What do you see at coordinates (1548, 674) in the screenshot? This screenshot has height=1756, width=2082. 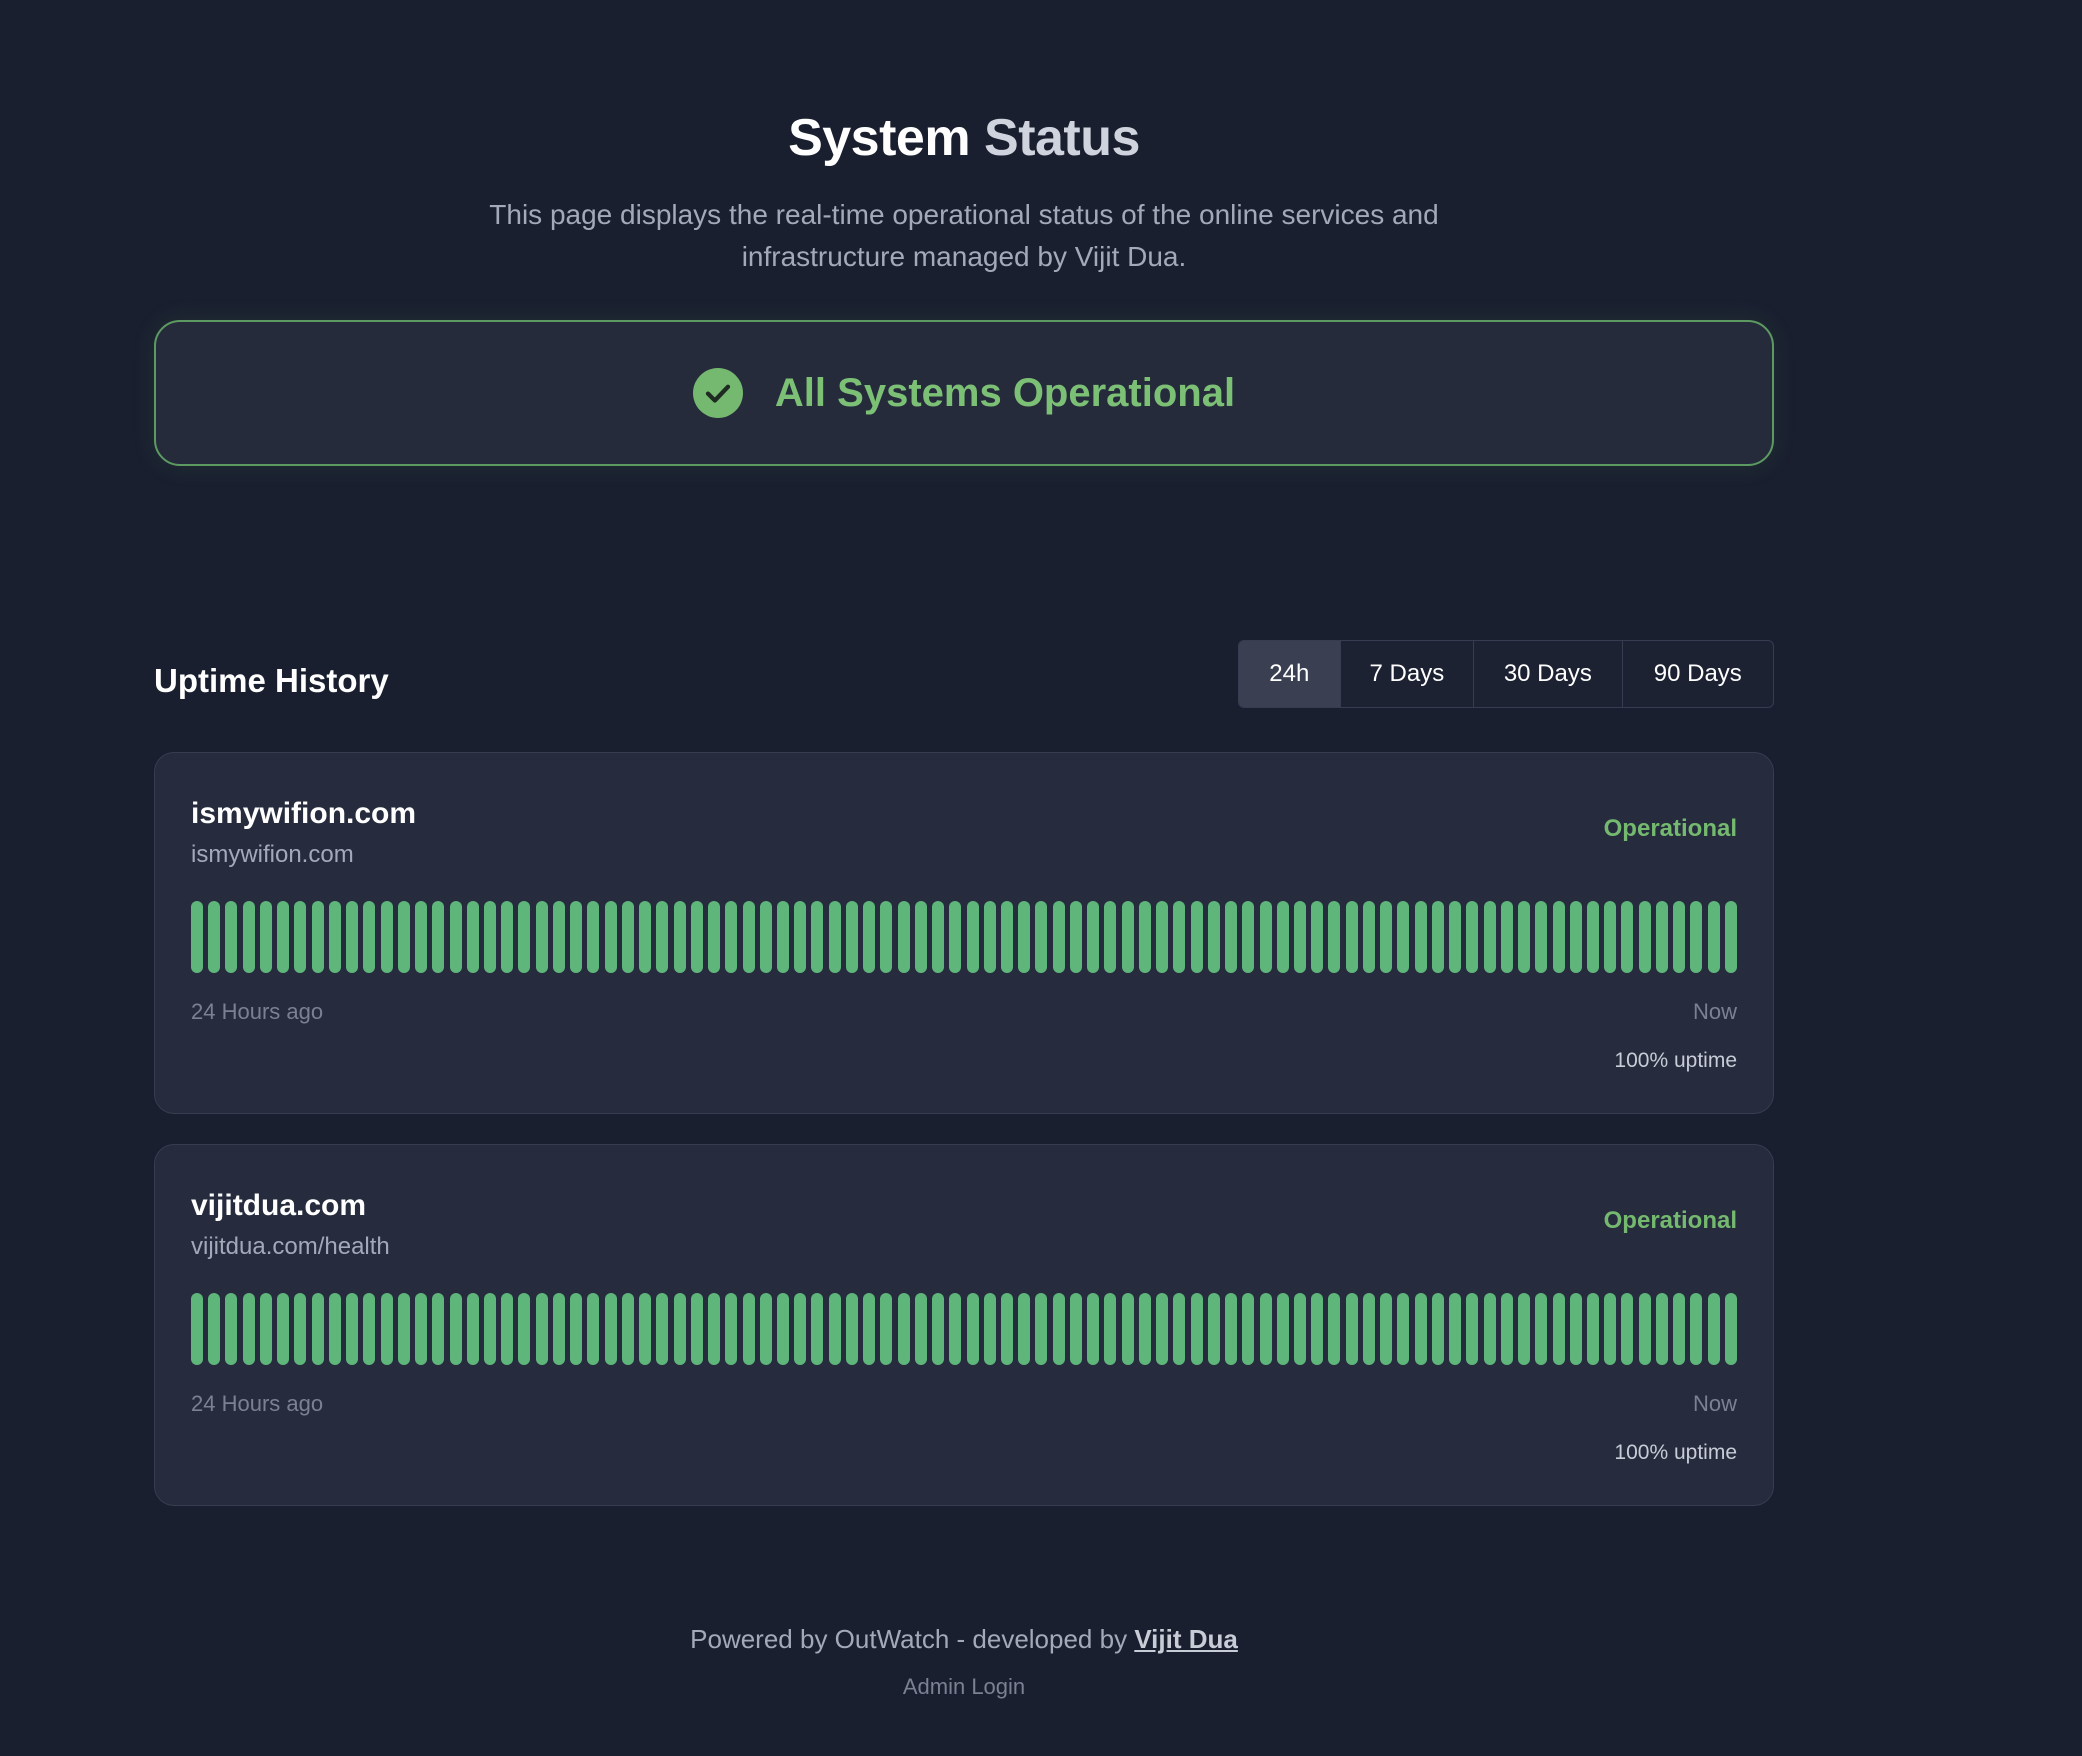 I see `tab-30-days: 30 Days` at bounding box center [1548, 674].